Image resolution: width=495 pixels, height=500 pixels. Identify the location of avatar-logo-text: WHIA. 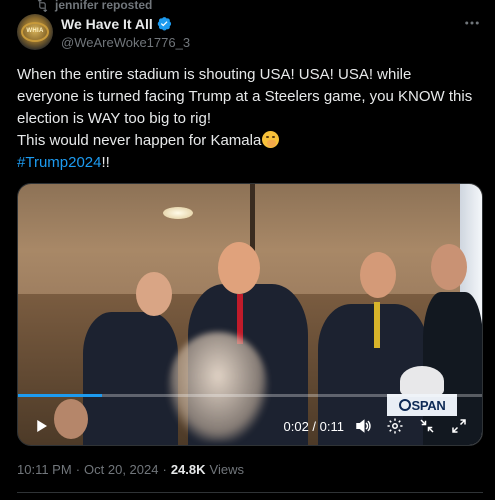
(35, 31).